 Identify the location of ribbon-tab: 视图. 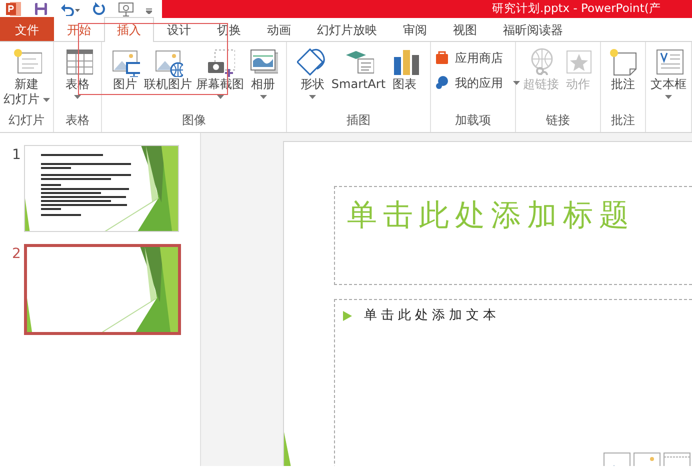
(465, 29).